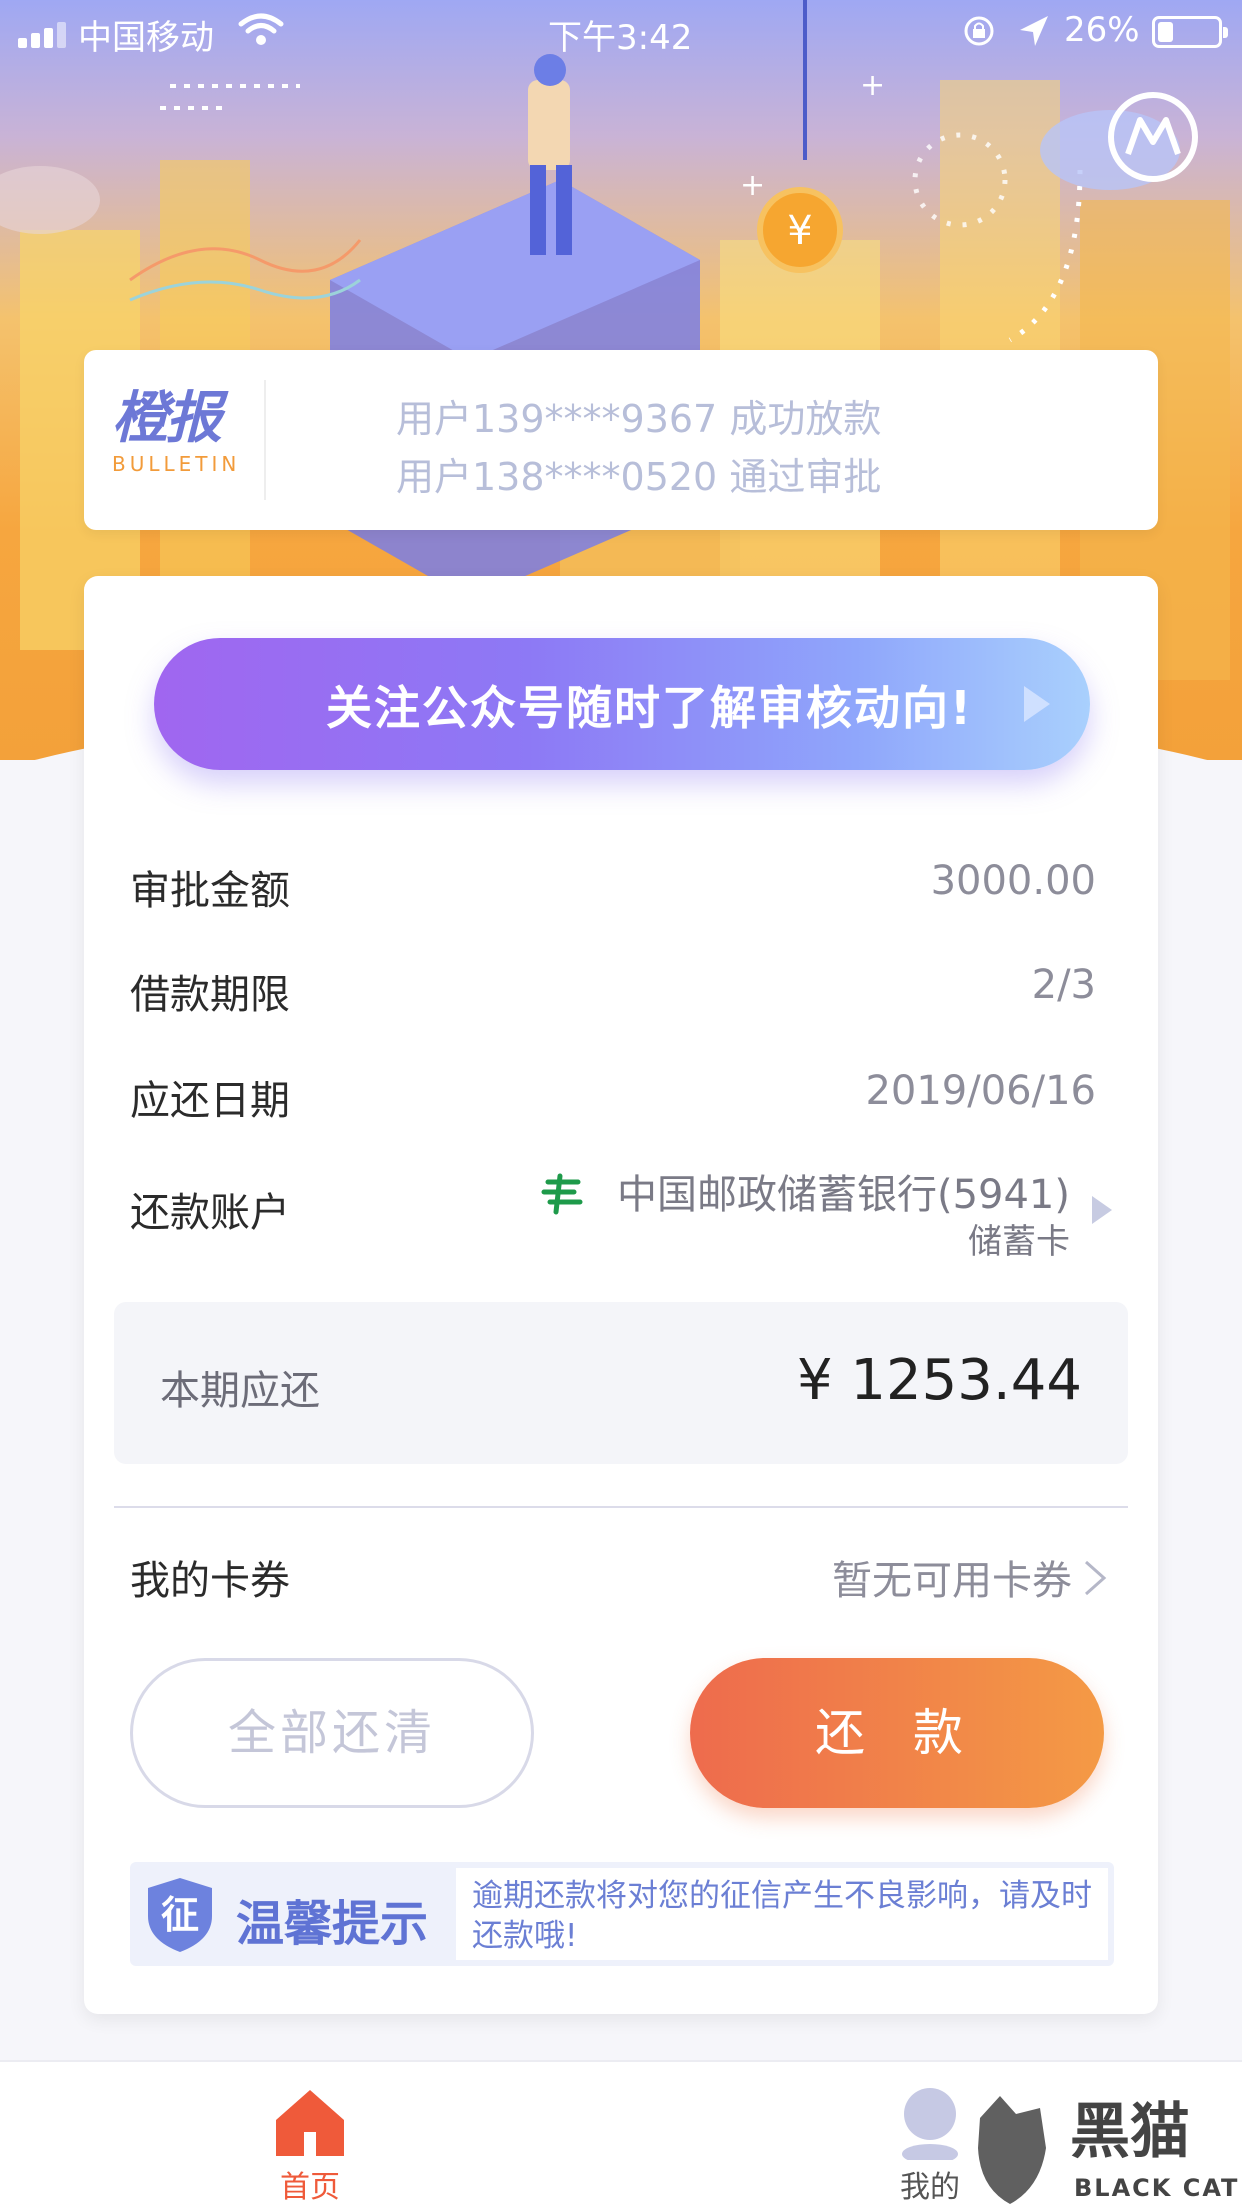  Describe the element at coordinates (240, 1391) in the screenshot. I see `current-due-label: 本期应还` at that location.